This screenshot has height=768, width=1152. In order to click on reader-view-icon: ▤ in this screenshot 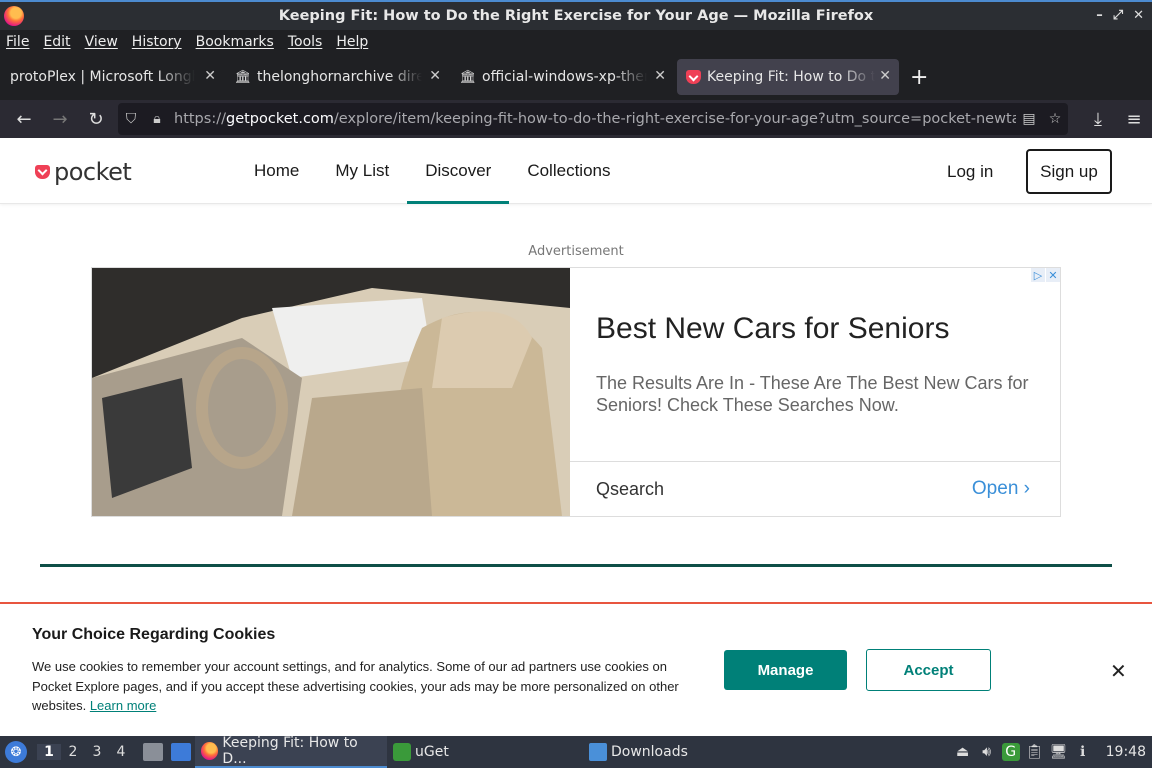, I will do `click(1029, 119)`.